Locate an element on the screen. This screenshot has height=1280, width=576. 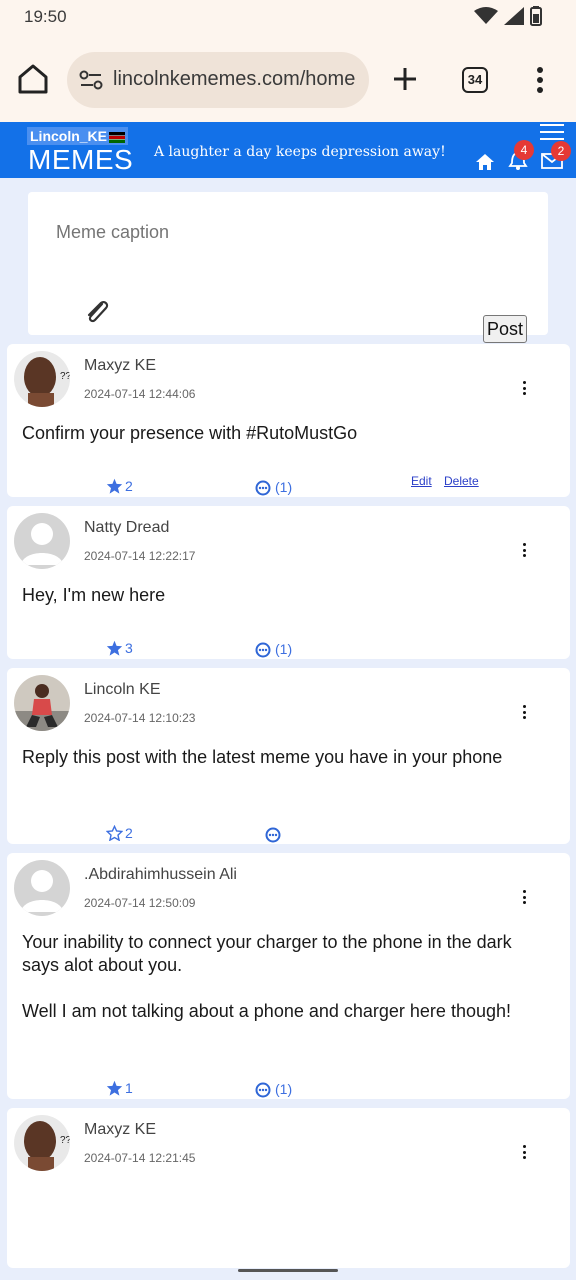
meme-caption-input: Meme caption is located at coordinates (288, 263).